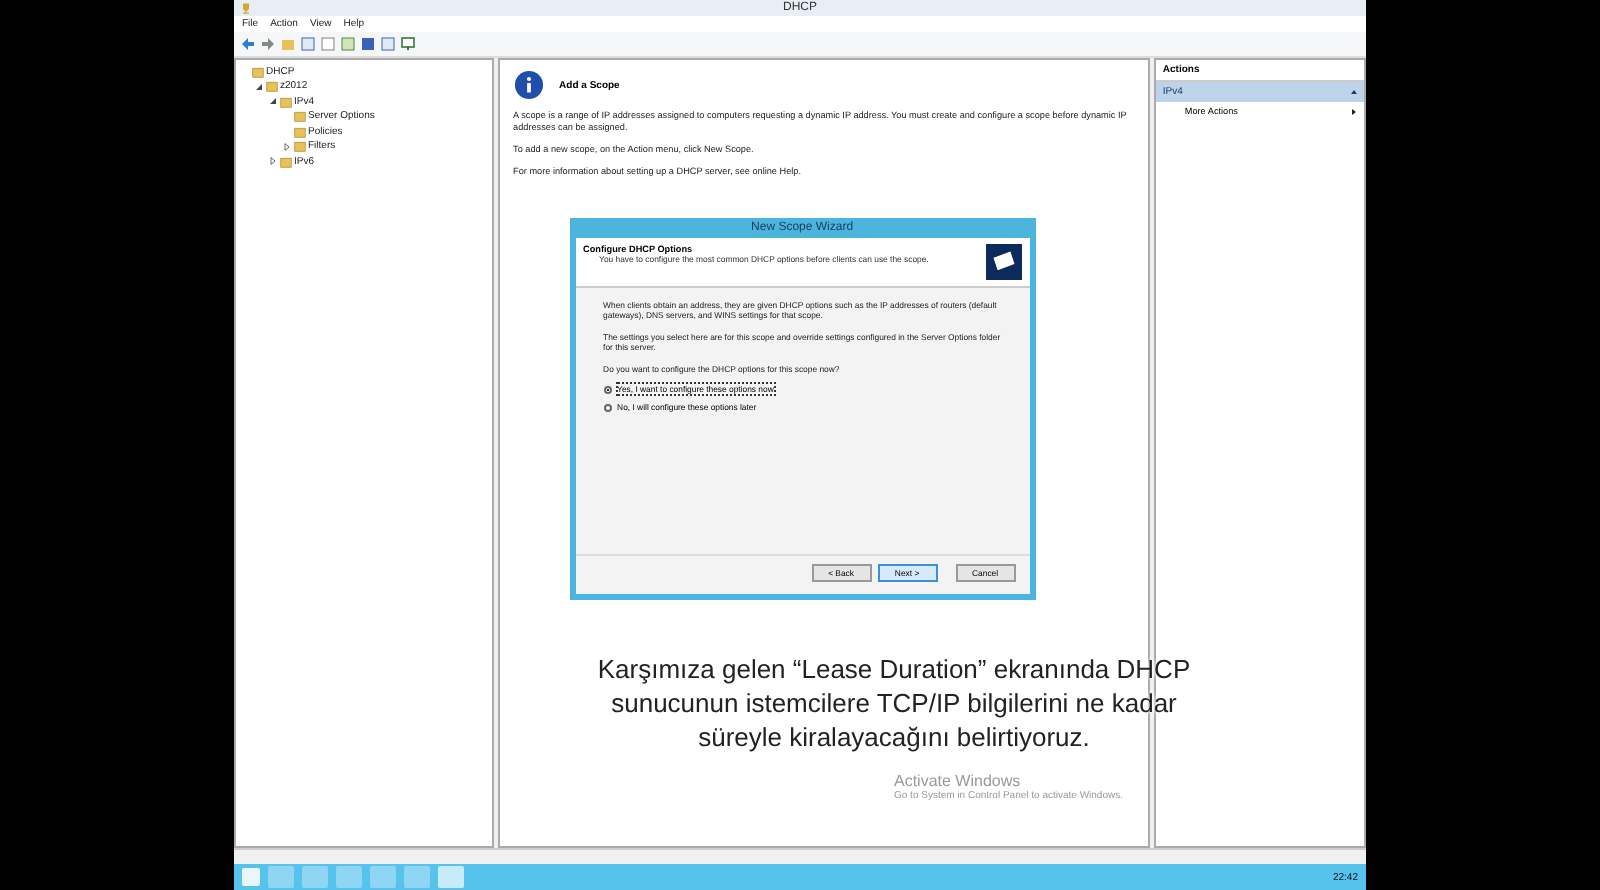 This screenshot has width=1600, height=890. What do you see at coordinates (894, 705) in the screenshot?
I see `subtitle-caption: Karşımıza gelen “Lease Duration” ekranında DHCP sunucunun istemcilere TCP/IP bilgilerini ne kadar süreyle kiralayacağını belirtiyoruz.` at bounding box center [894, 705].